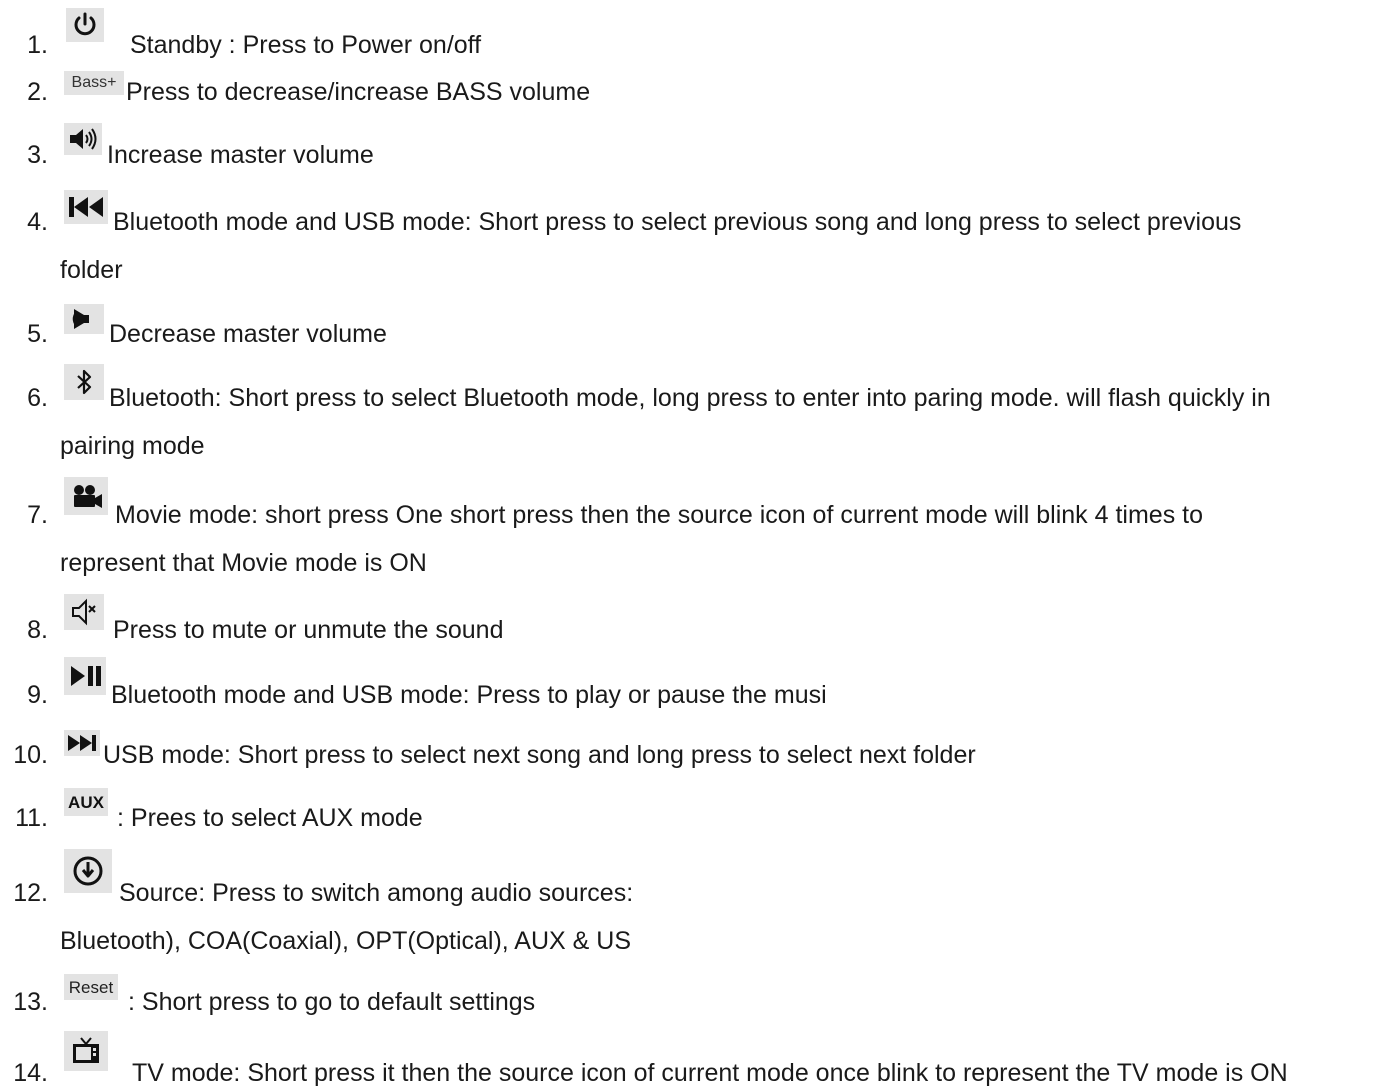 This screenshot has height=1087, width=1390. I want to click on item-text-continued: represent that Movie mode is ON, so click(243, 563).